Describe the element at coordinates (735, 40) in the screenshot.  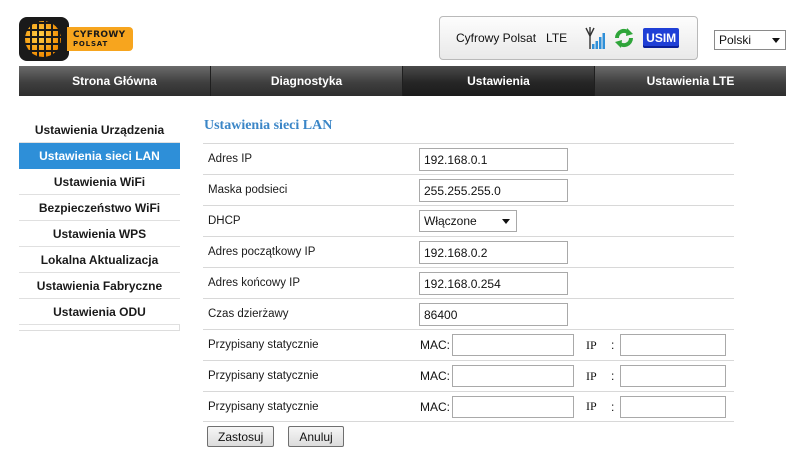
I see `language-selected: Polski` at that location.